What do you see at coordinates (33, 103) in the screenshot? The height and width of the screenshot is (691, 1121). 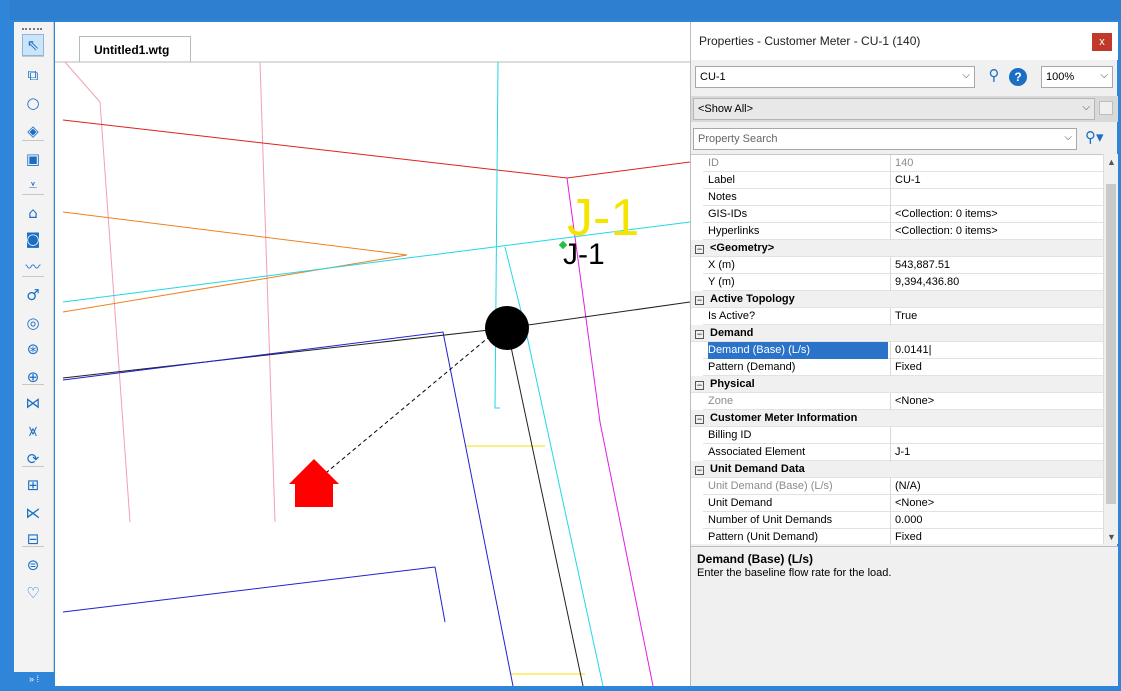 I see `junction-icon: ○` at bounding box center [33, 103].